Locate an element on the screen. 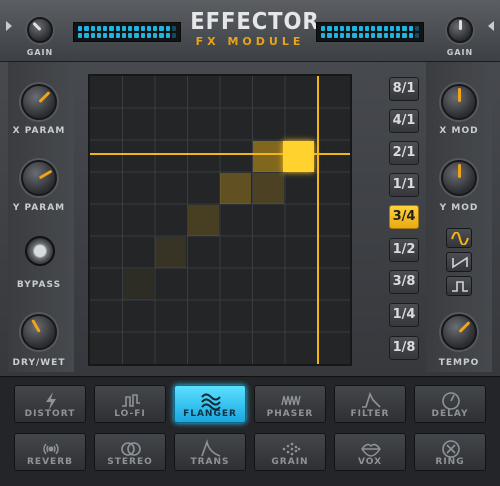 The height and width of the screenshot is (486, 500). y-param-knob is located at coordinates (39, 178).